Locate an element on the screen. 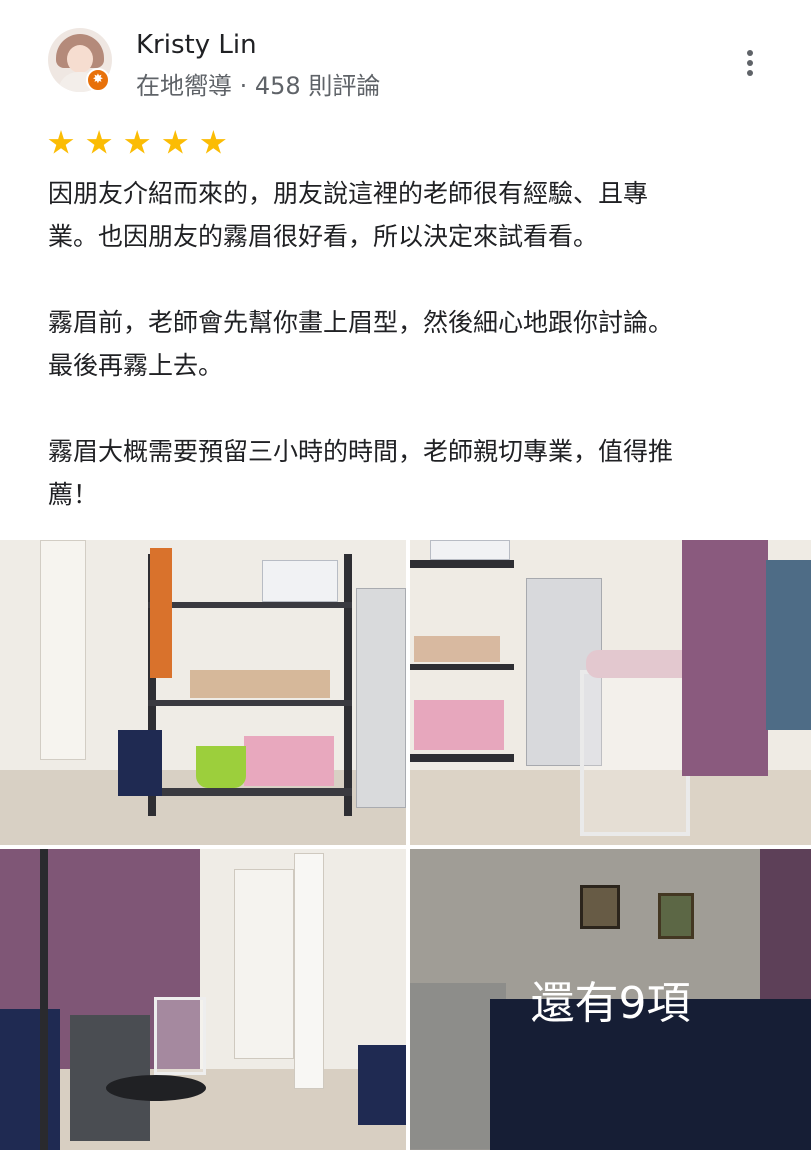 The height and width of the screenshot is (1150, 811). more-photos-tile: 還有9項 is located at coordinates (610, 999).